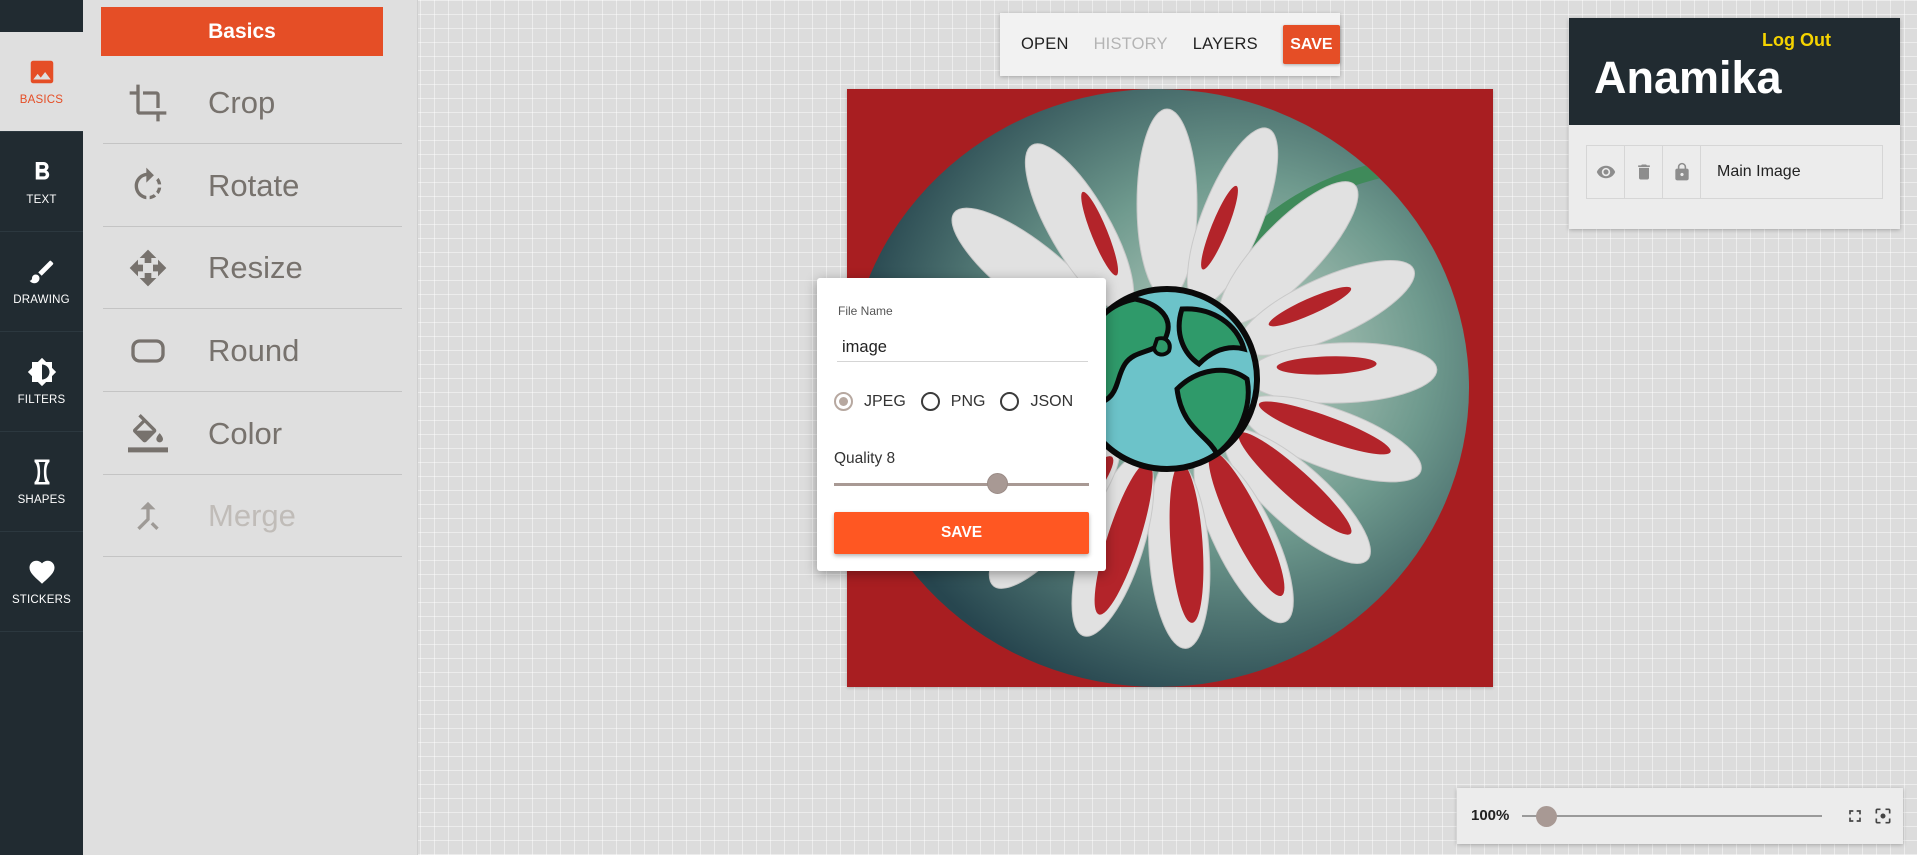  What do you see at coordinates (1311, 44) in the screenshot?
I see `toolbar-save-button: SAVE` at bounding box center [1311, 44].